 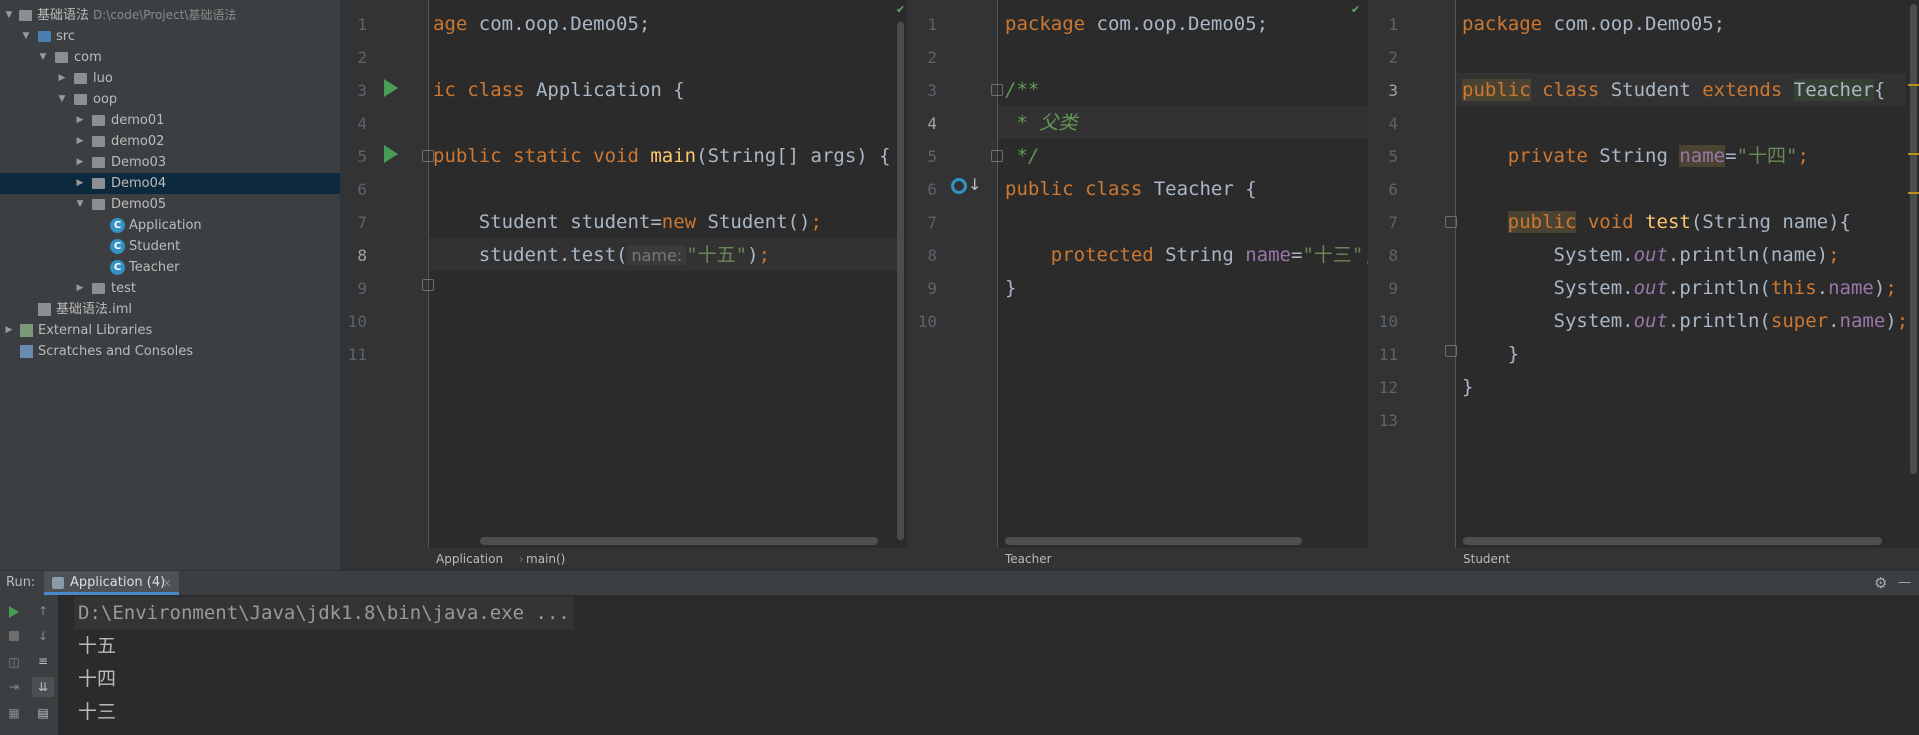 I want to click on overriding-method-icon, so click(x=959, y=186).